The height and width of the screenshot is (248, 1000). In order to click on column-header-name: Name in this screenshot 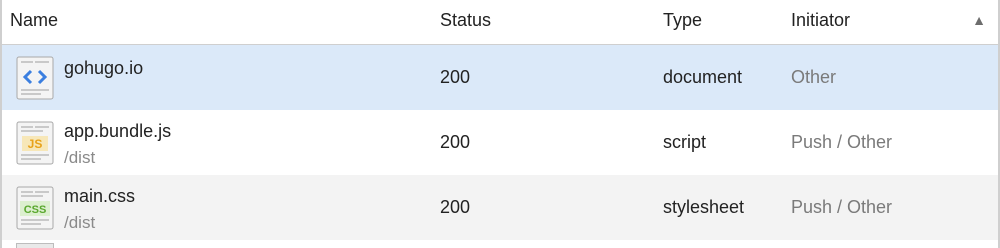, I will do `click(34, 22)`.